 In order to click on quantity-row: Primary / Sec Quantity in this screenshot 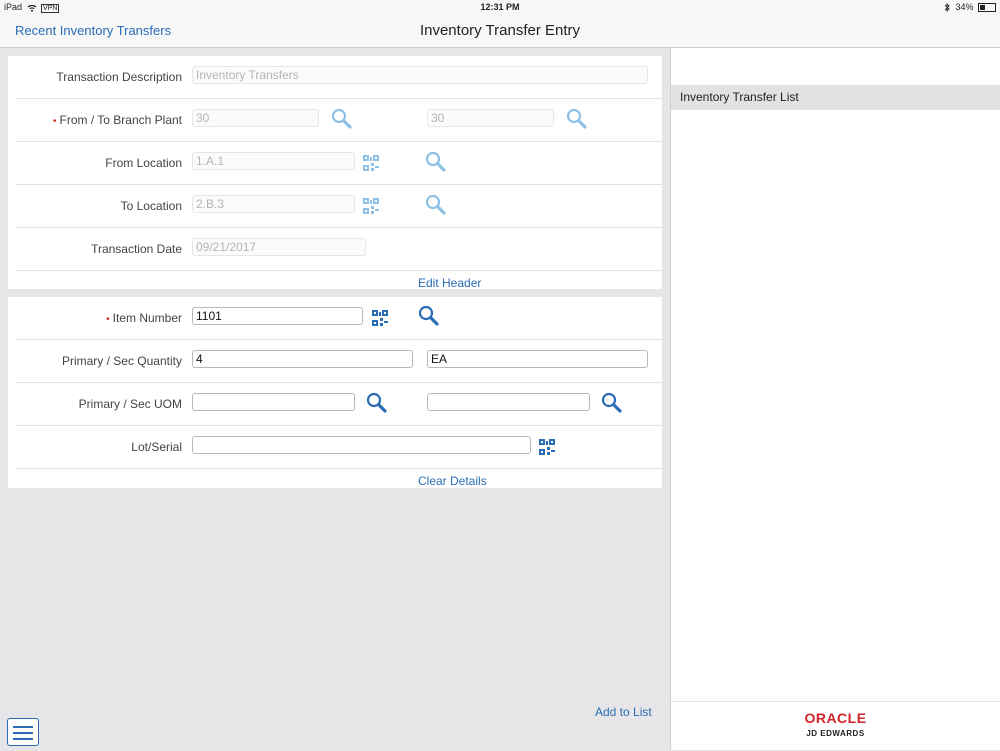, I will do `click(339, 361)`.